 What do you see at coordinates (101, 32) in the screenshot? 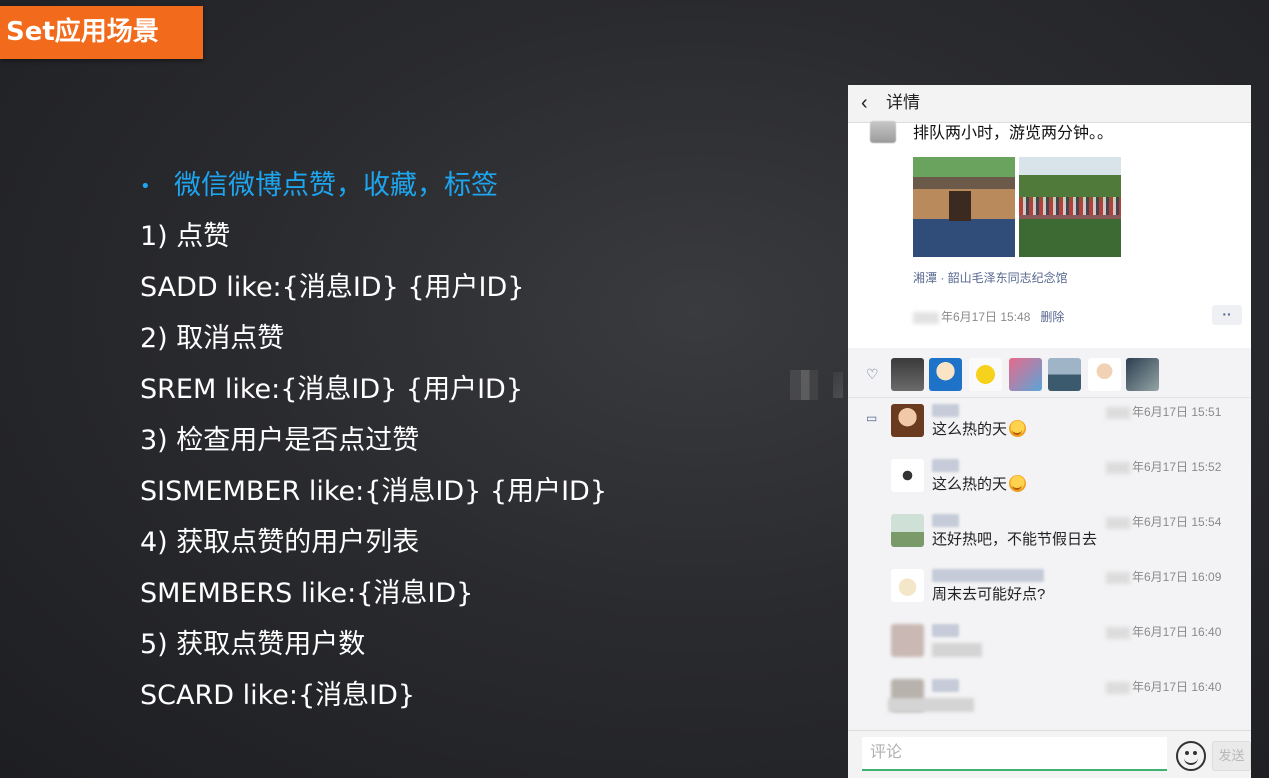
I see `slide-title: Set应用场景` at bounding box center [101, 32].